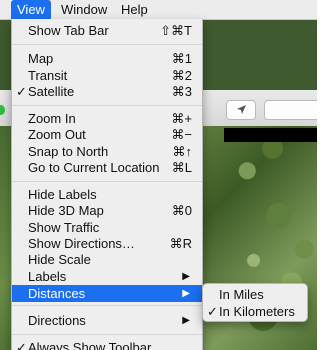 This screenshot has width=320, height=350. Describe the element at coordinates (59, 259) in the screenshot. I see `menu-item-label: Hide Scale` at that location.